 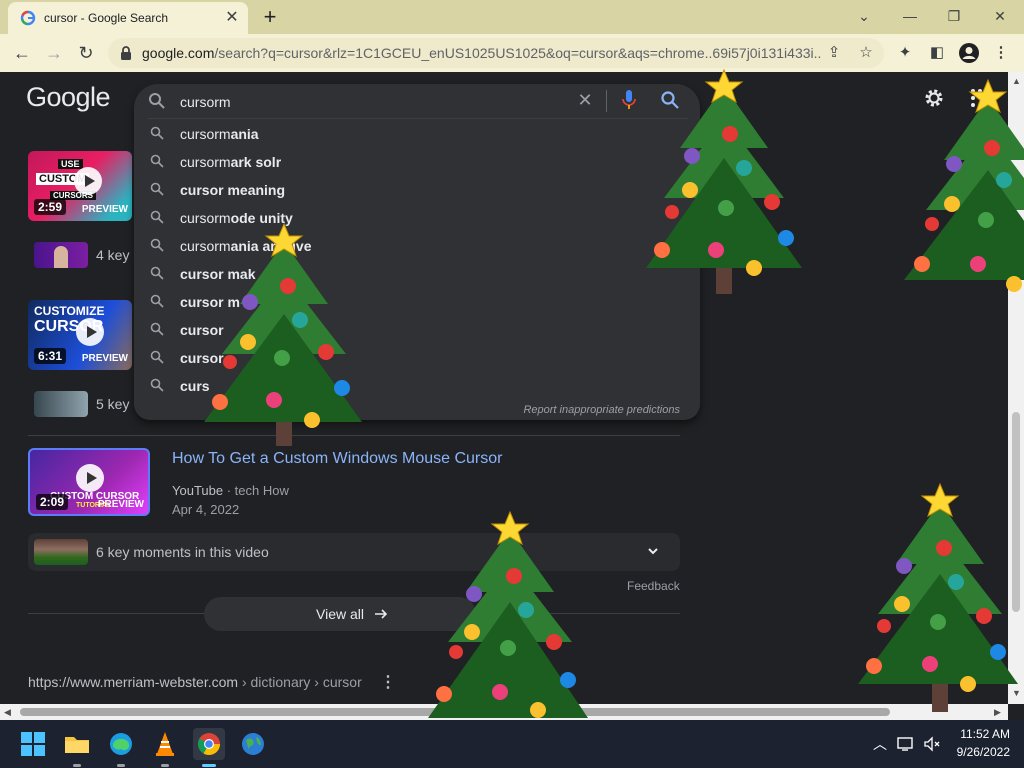 I want to click on key-moments-label: 5 key, so click(x=113, y=404).